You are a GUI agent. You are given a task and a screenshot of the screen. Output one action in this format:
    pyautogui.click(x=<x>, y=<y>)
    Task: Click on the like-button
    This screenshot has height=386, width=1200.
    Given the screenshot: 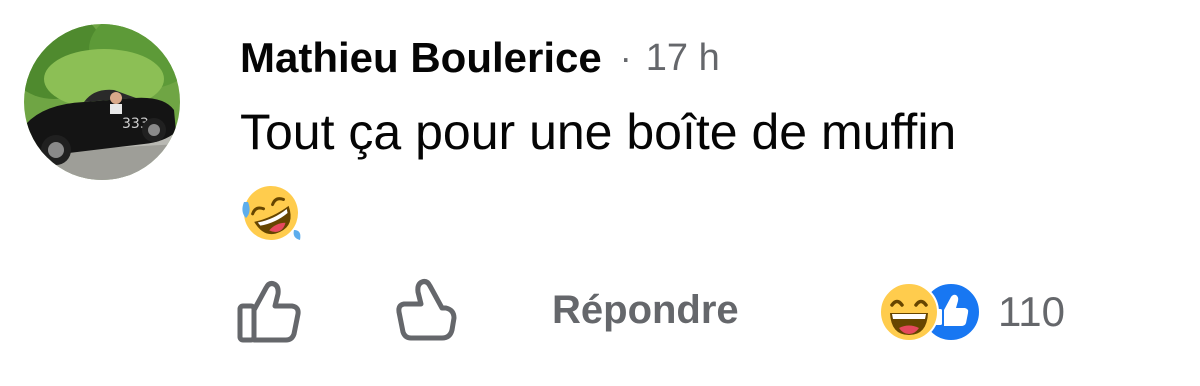 What is the action you would take?
    pyautogui.click(x=269, y=312)
    